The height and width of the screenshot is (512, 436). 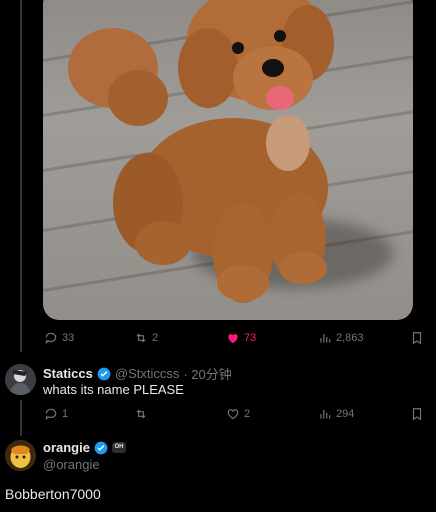 I want to click on avatar-orangie, so click(x=20, y=455).